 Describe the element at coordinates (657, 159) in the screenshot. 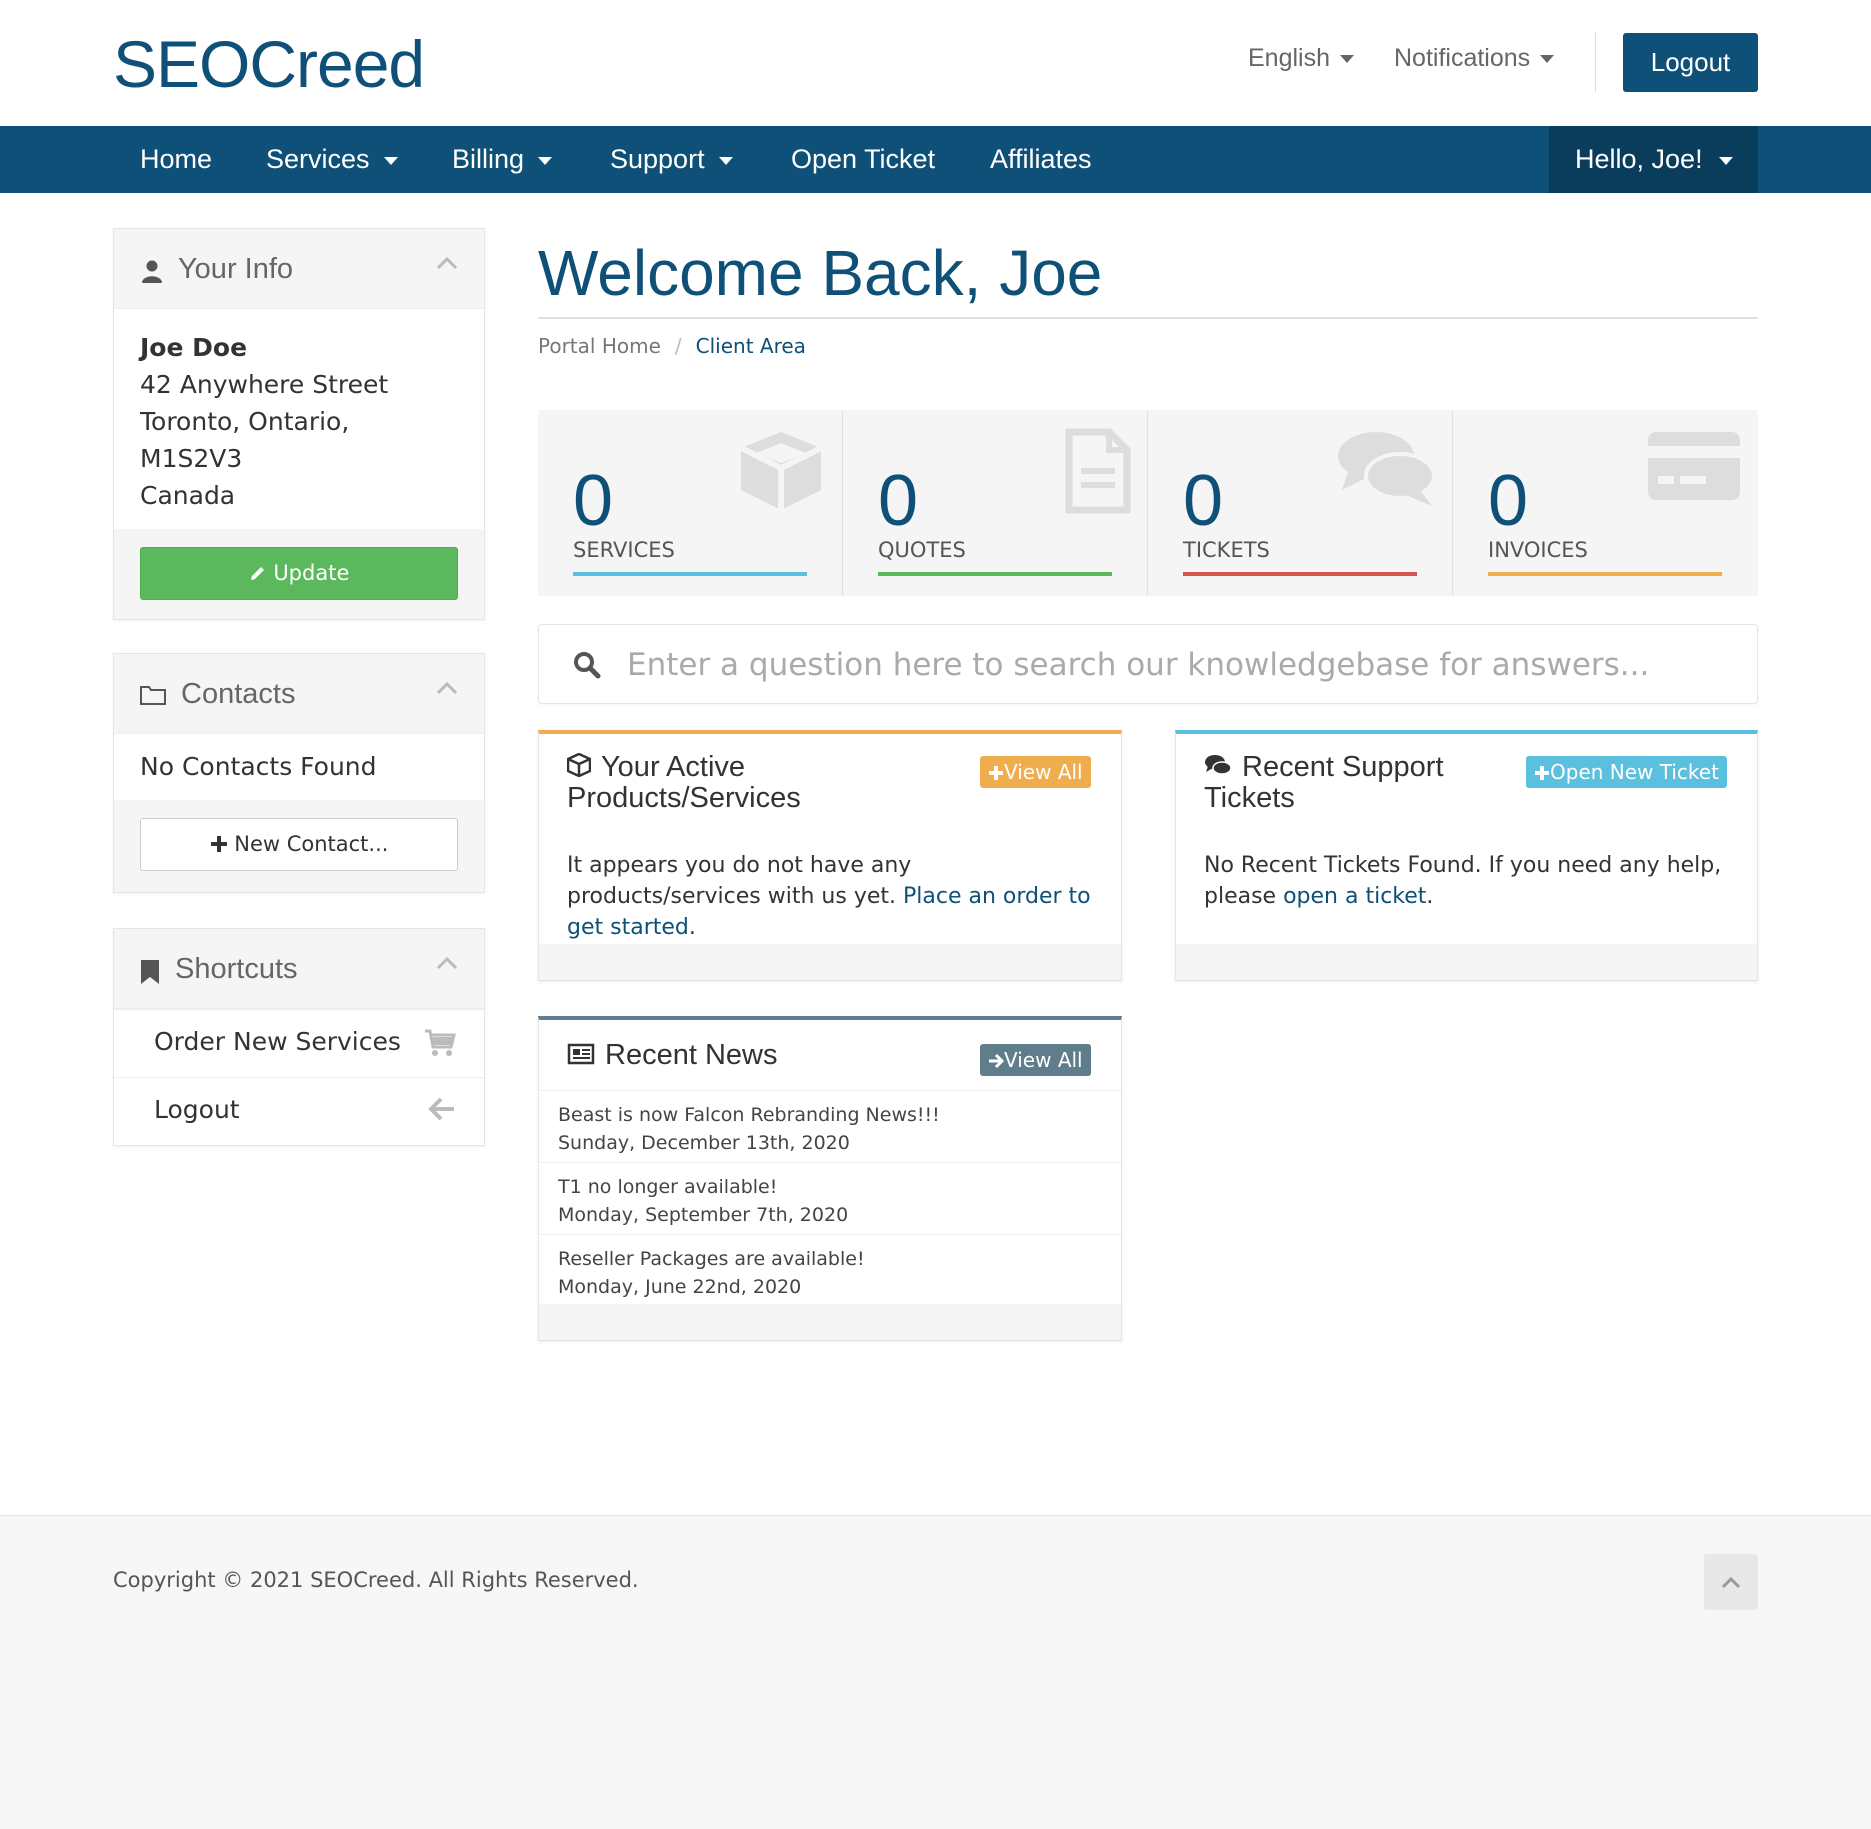

I see `nav-support-label: Support` at that location.